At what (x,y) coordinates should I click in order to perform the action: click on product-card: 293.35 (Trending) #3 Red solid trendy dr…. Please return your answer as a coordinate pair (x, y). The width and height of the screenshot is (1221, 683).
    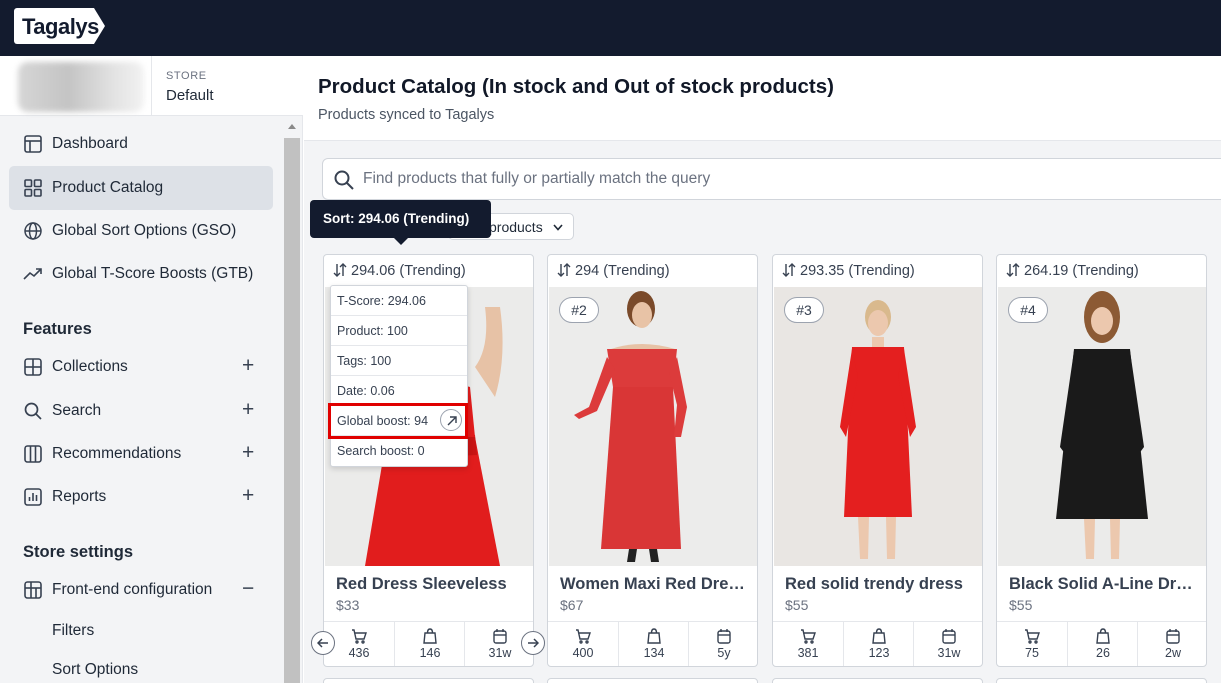
    Looking at the image, I should click on (877, 460).